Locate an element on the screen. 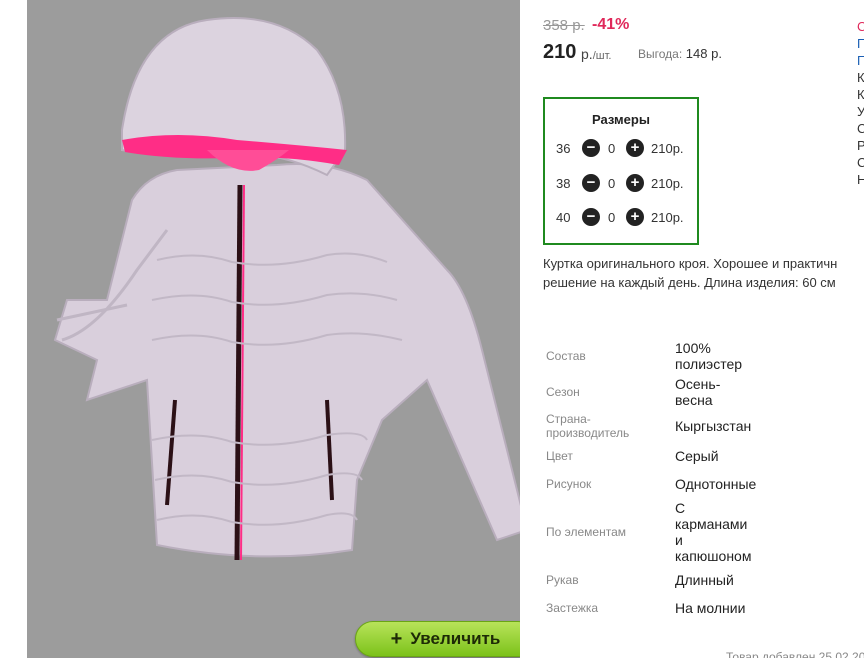  current-price: 210 is located at coordinates (560, 52).